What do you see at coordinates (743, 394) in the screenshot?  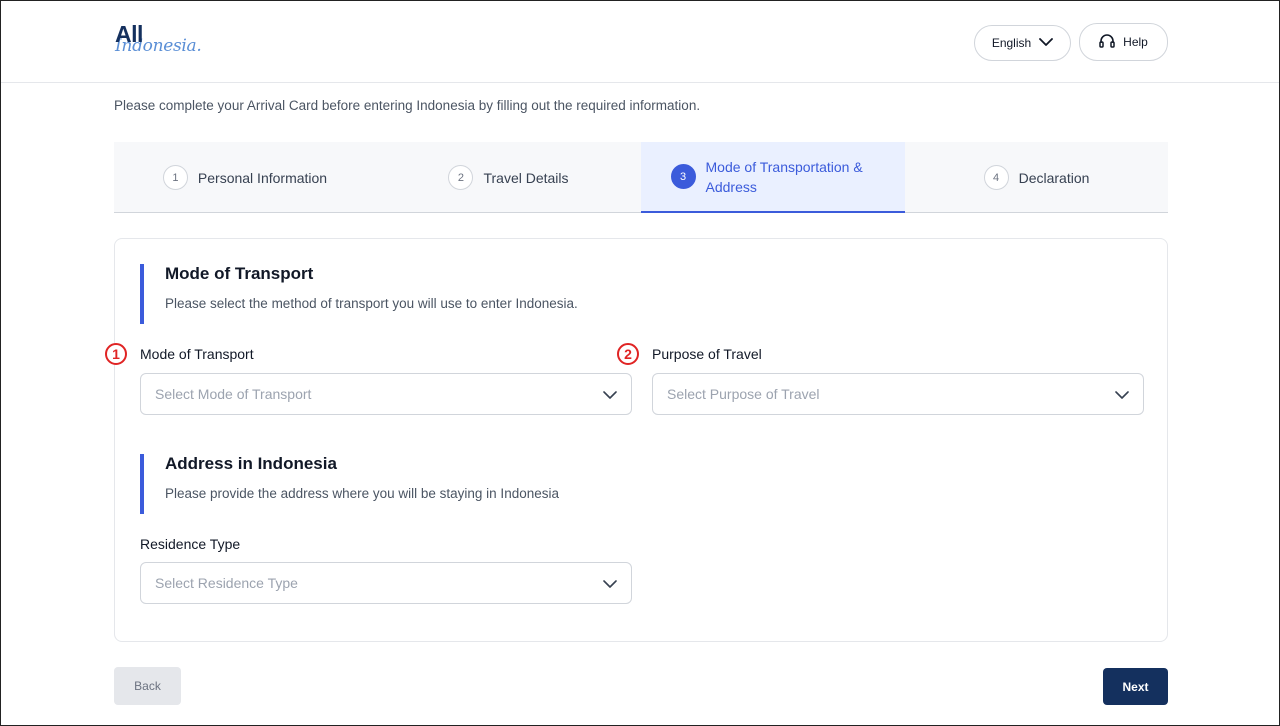 I see `select-placeholder: Select Purpose of Travel` at bounding box center [743, 394].